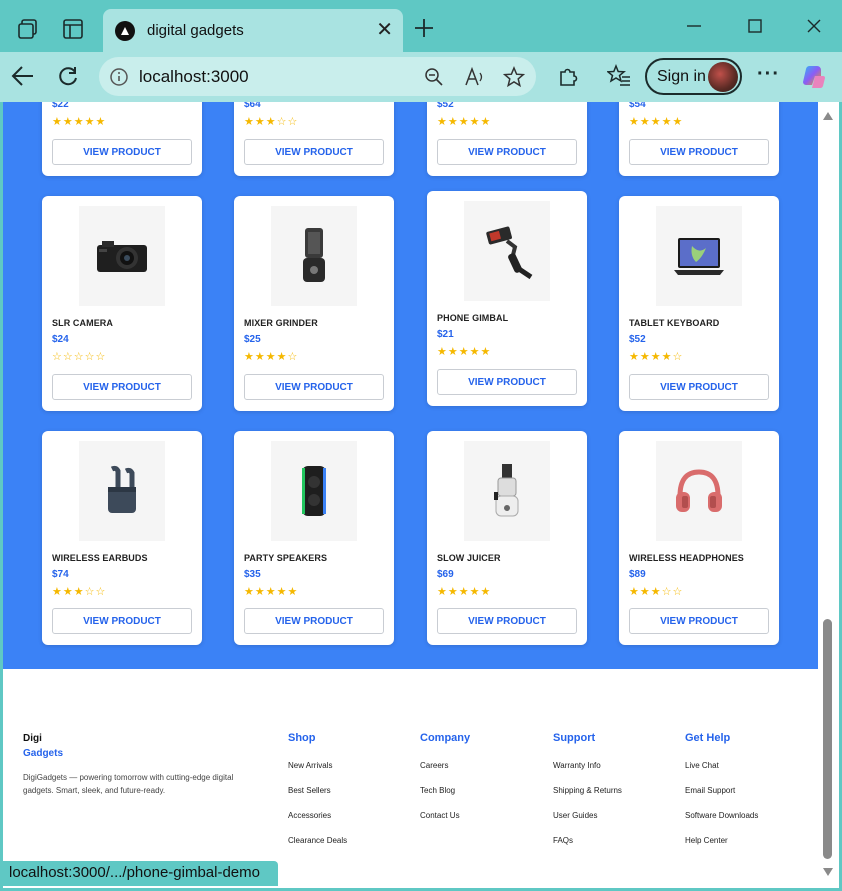  Describe the element at coordinates (28, 29) in the screenshot. I see `workspaces-icon` at that location.